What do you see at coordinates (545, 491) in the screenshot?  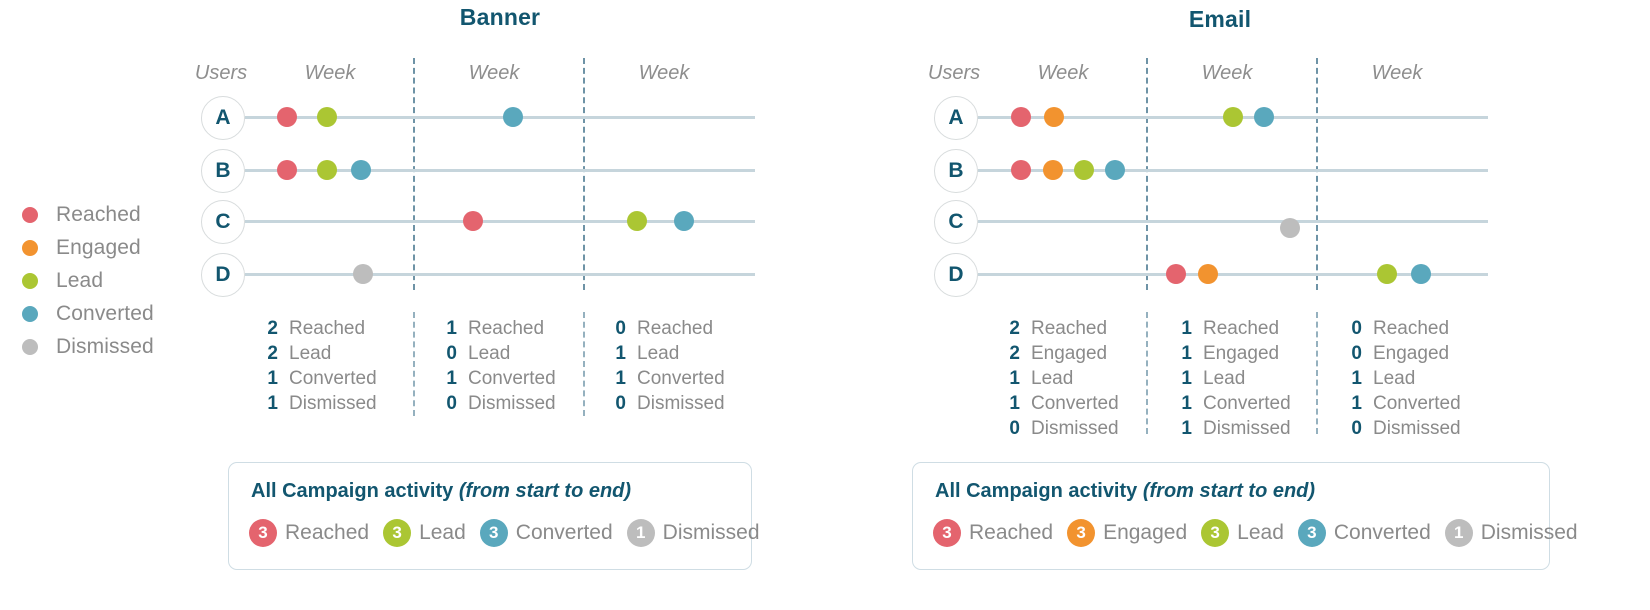 I see `summary-title-sub: (from start to end)` at bounding box center [545, 491].